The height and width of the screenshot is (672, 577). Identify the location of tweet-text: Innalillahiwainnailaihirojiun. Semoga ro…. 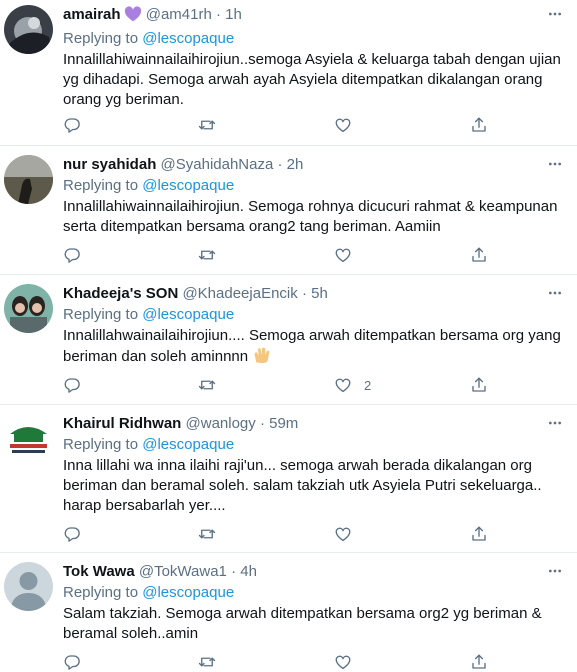
(310, 216).